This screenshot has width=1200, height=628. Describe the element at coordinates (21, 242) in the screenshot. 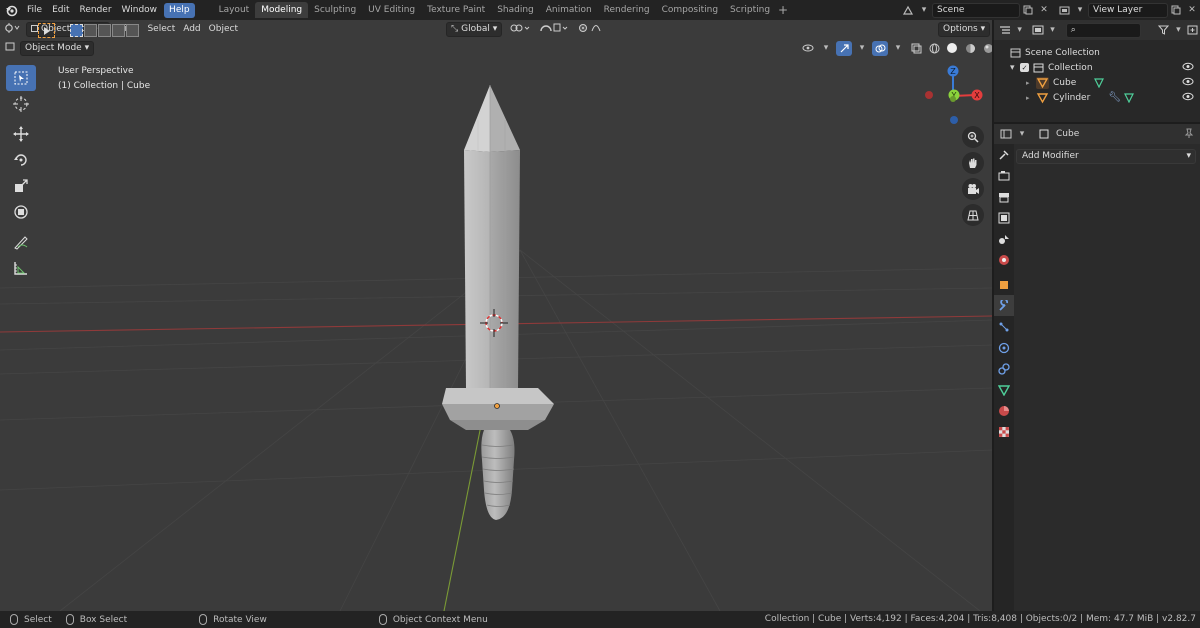

I see `annotate-tool` at that location.